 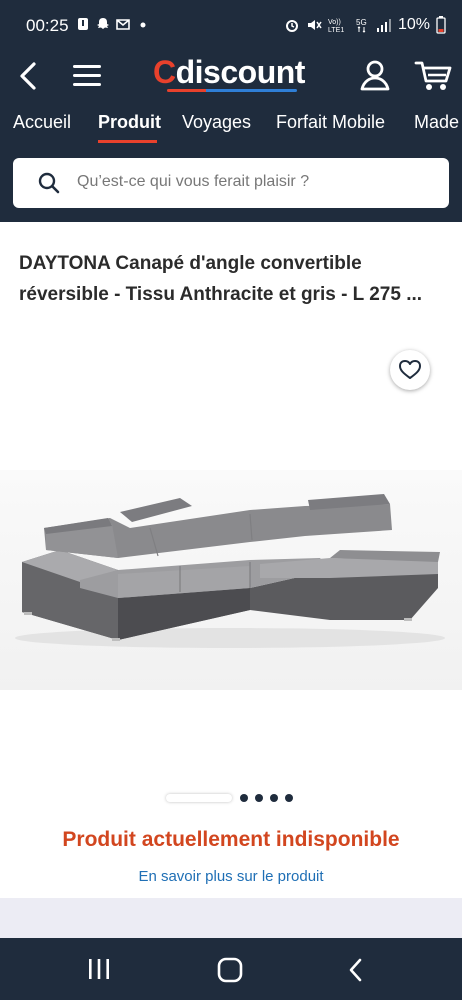 What do you see at coordinates (99, 969) in the screenshot?
I see `recent-apps-icon` at bounding box center [99, 969].